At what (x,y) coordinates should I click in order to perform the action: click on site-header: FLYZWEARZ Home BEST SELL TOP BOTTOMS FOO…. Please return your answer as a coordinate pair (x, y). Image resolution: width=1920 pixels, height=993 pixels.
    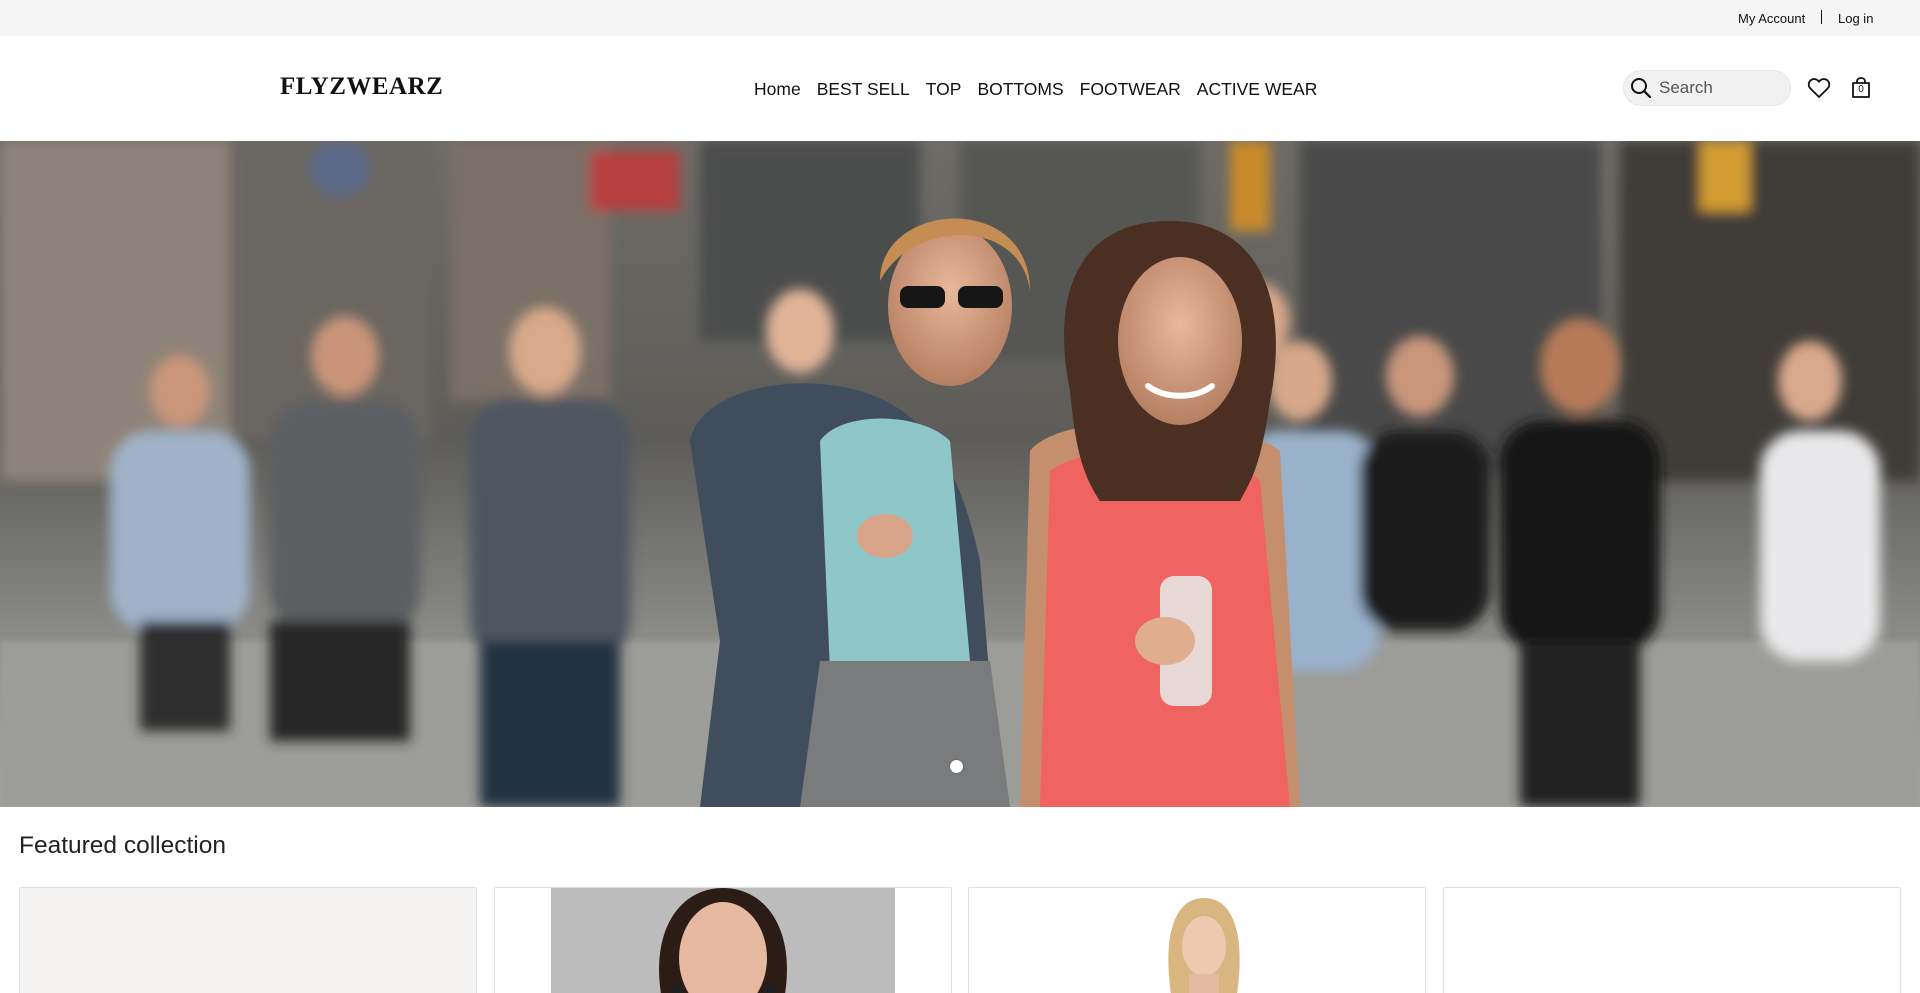
    Looking at the image, I should click on (960, 88).